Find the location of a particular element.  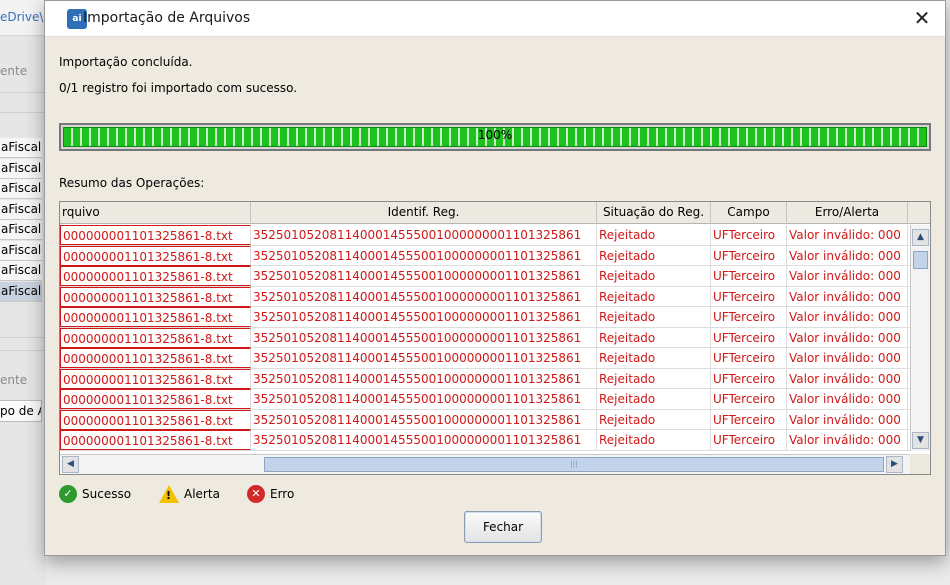

horizontal-scrollbar: ◀ ||| ▶ is located at coordinates (485, 464).